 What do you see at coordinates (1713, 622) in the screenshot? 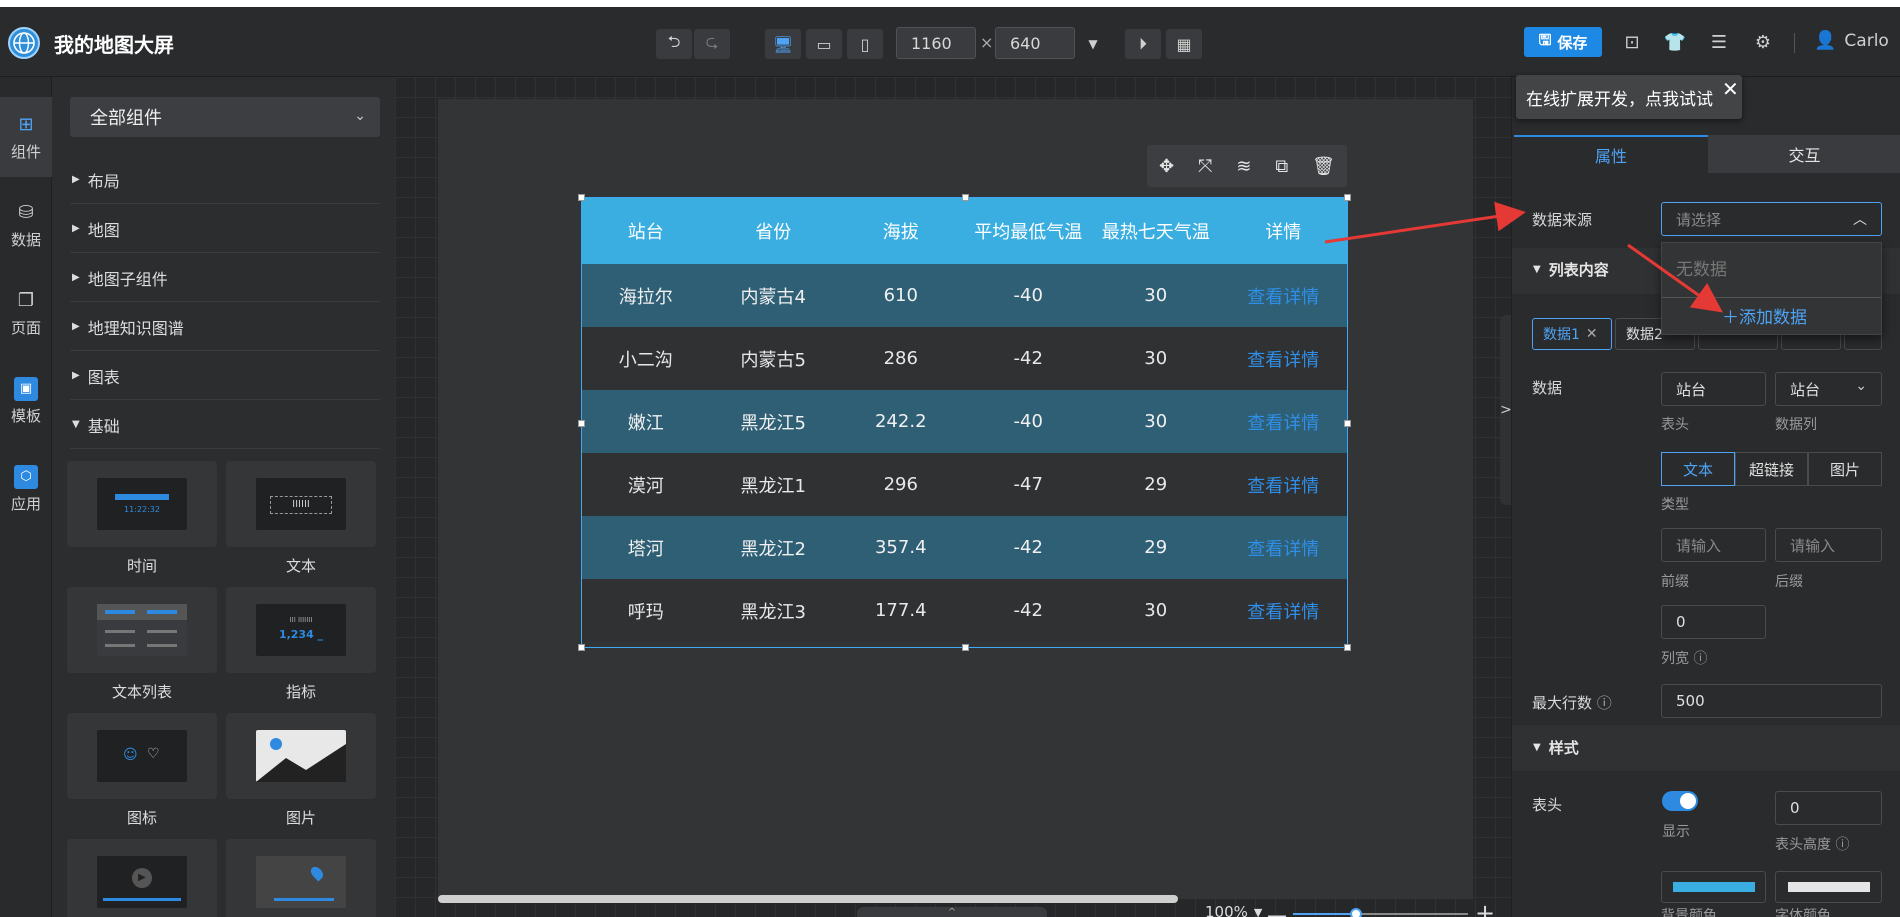
I see `column-width-input: 0` at bounding box center [1713, 622].